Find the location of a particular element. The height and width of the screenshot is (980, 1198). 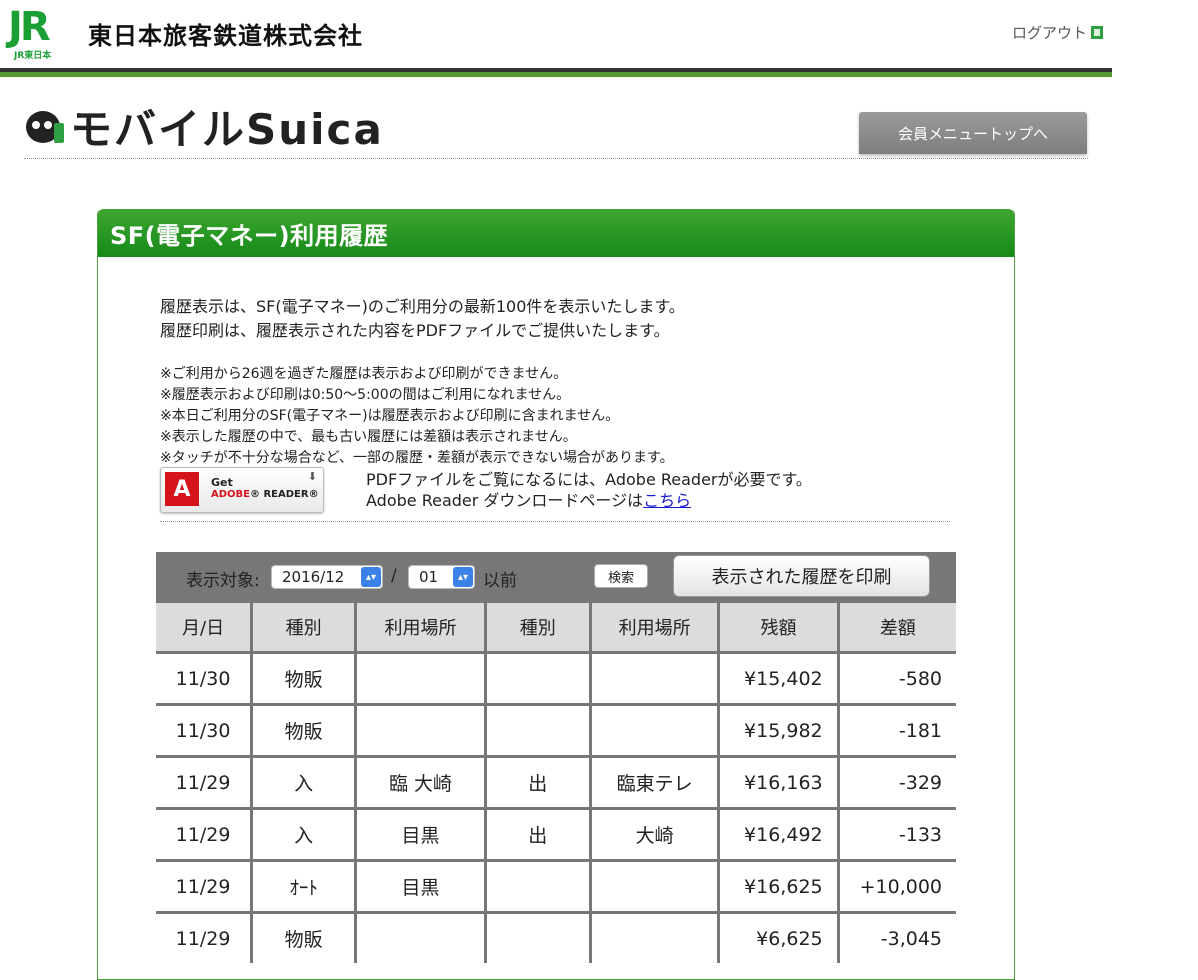

table-cell: -181 is located at coordinates (897, 730).